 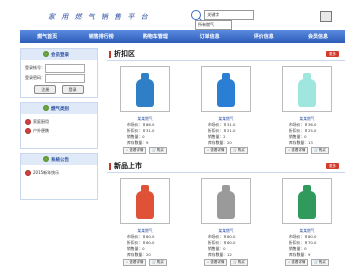 I want to click on nav-member: 会员信息, so click(x=318, y=36).